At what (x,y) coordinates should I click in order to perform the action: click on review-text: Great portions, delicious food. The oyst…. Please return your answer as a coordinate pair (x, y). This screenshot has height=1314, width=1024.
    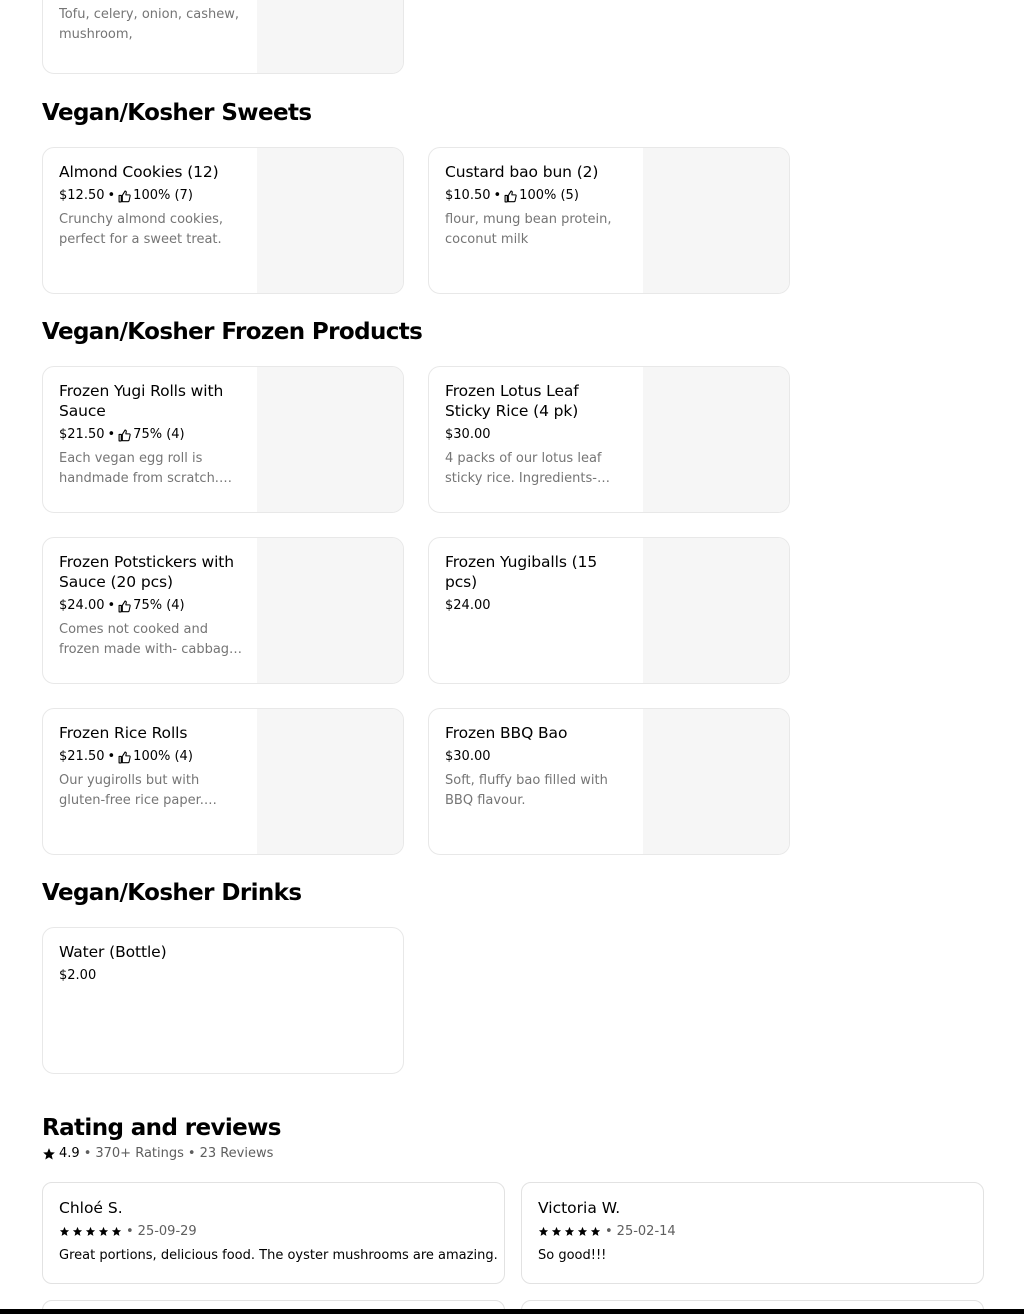
    Looking at the image, I should click on (278, 1255).